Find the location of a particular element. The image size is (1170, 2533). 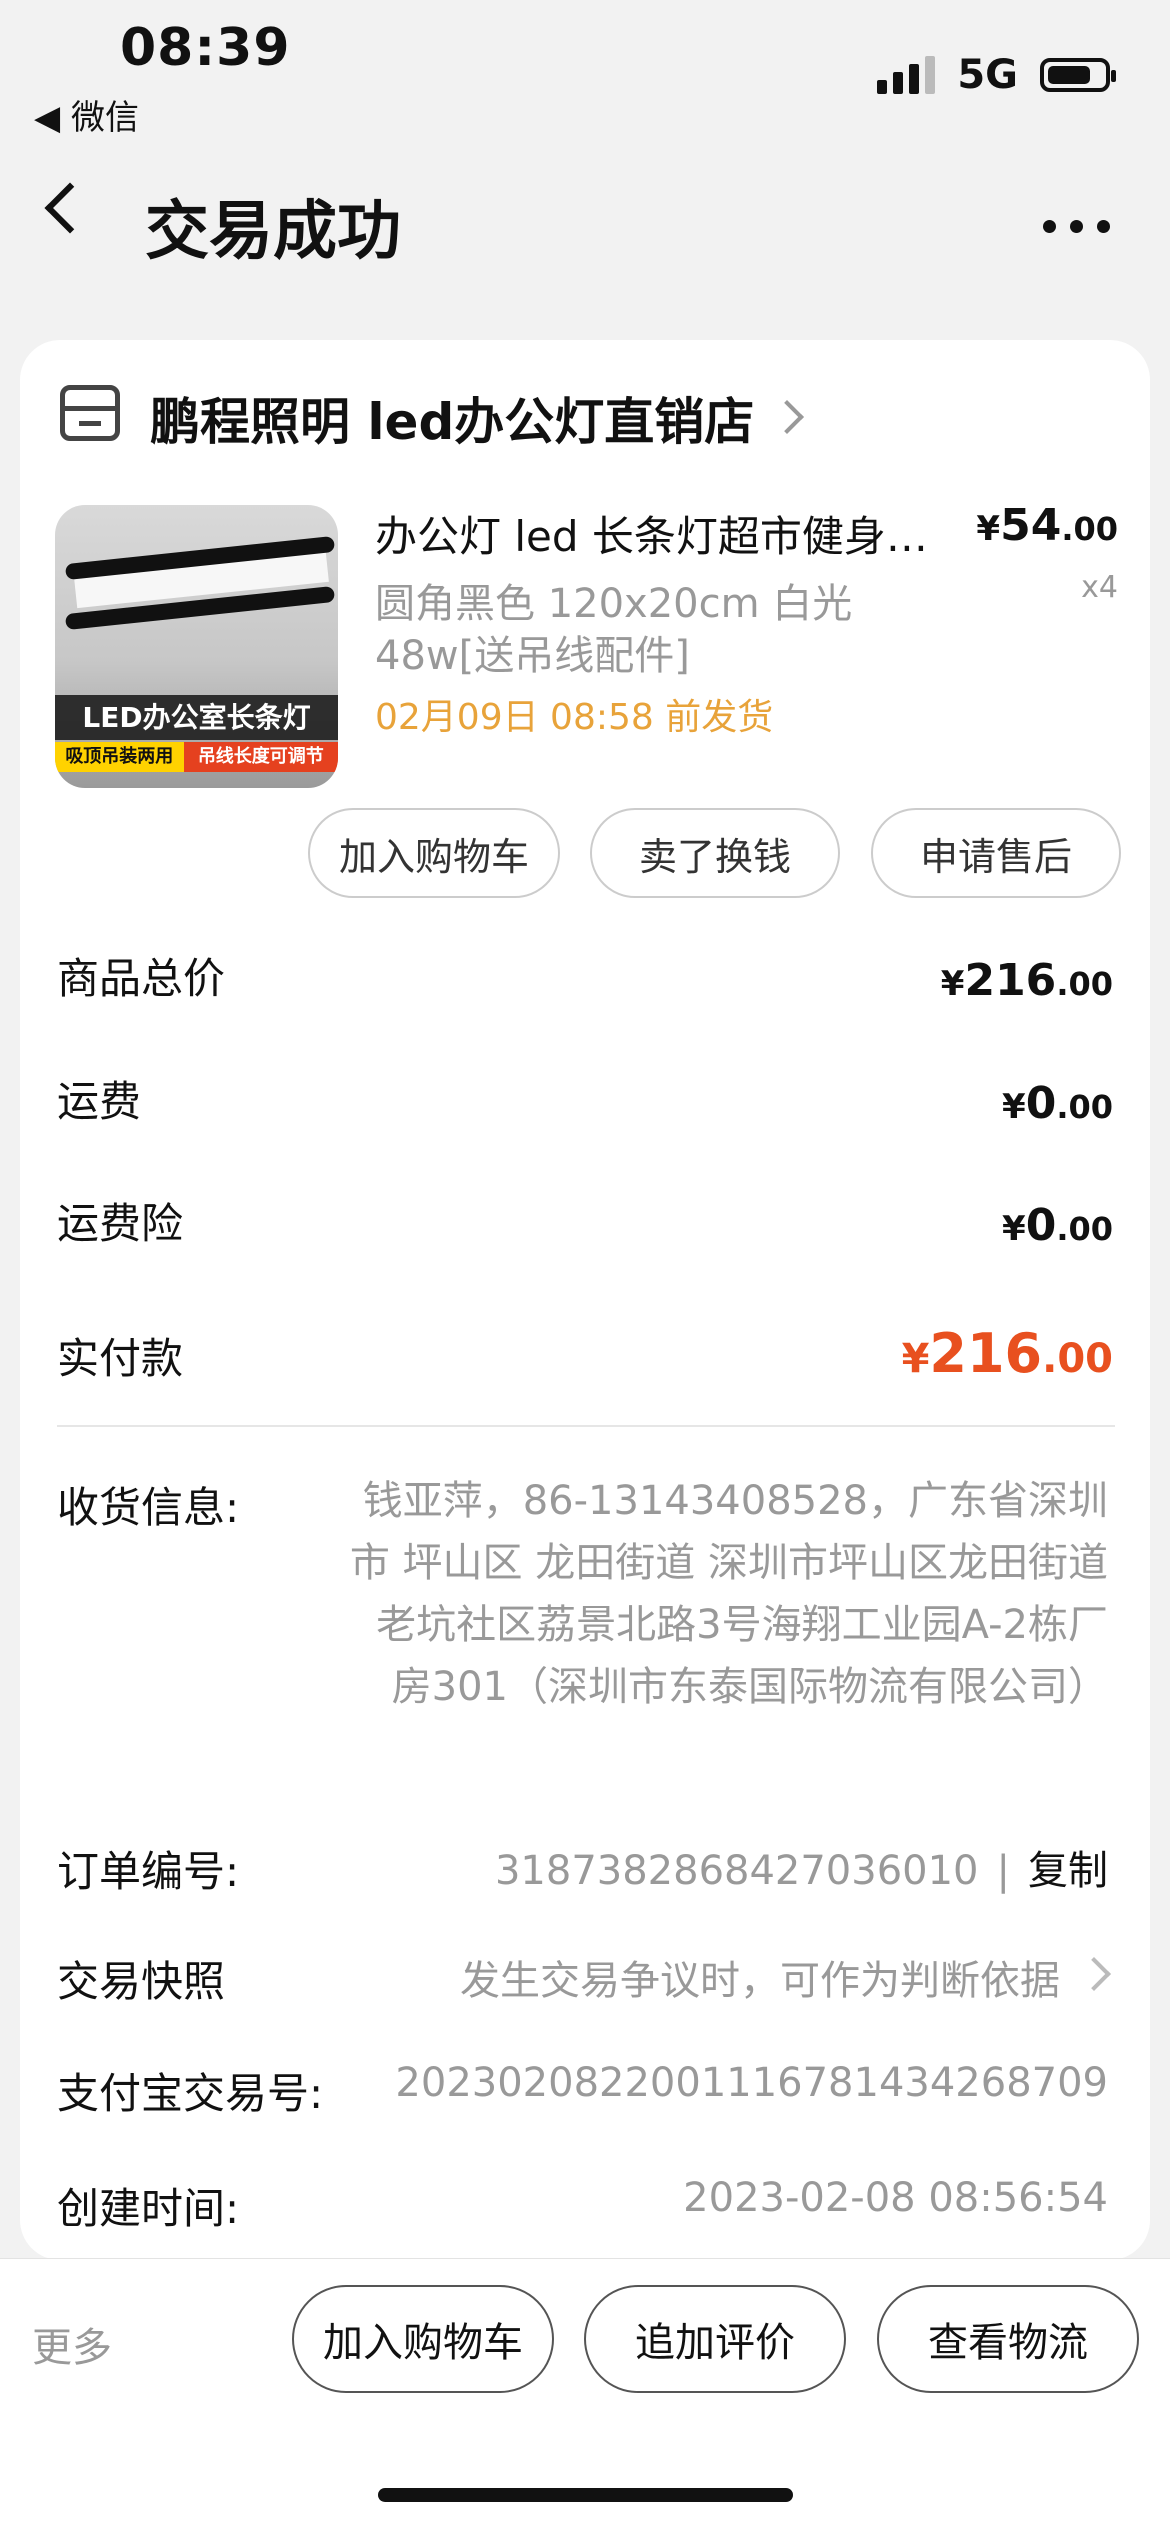

view-logistics-button: 查看物流 is located at coordinates (1008, 2339).